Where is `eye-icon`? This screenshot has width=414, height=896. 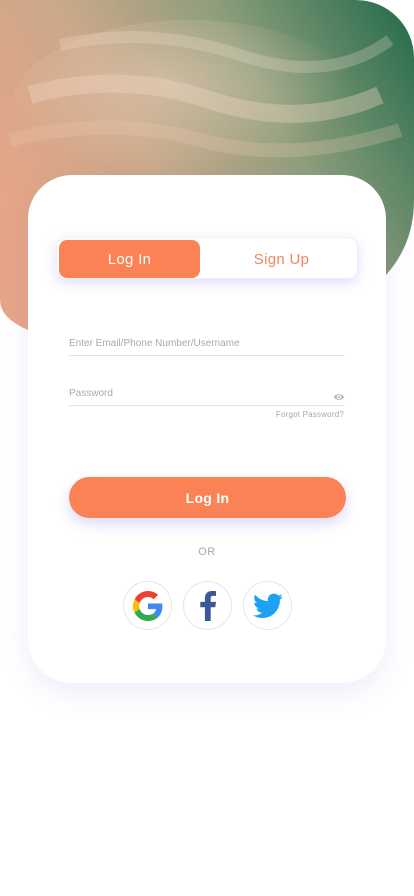 eye-icon is located at coordinates (339, 394).